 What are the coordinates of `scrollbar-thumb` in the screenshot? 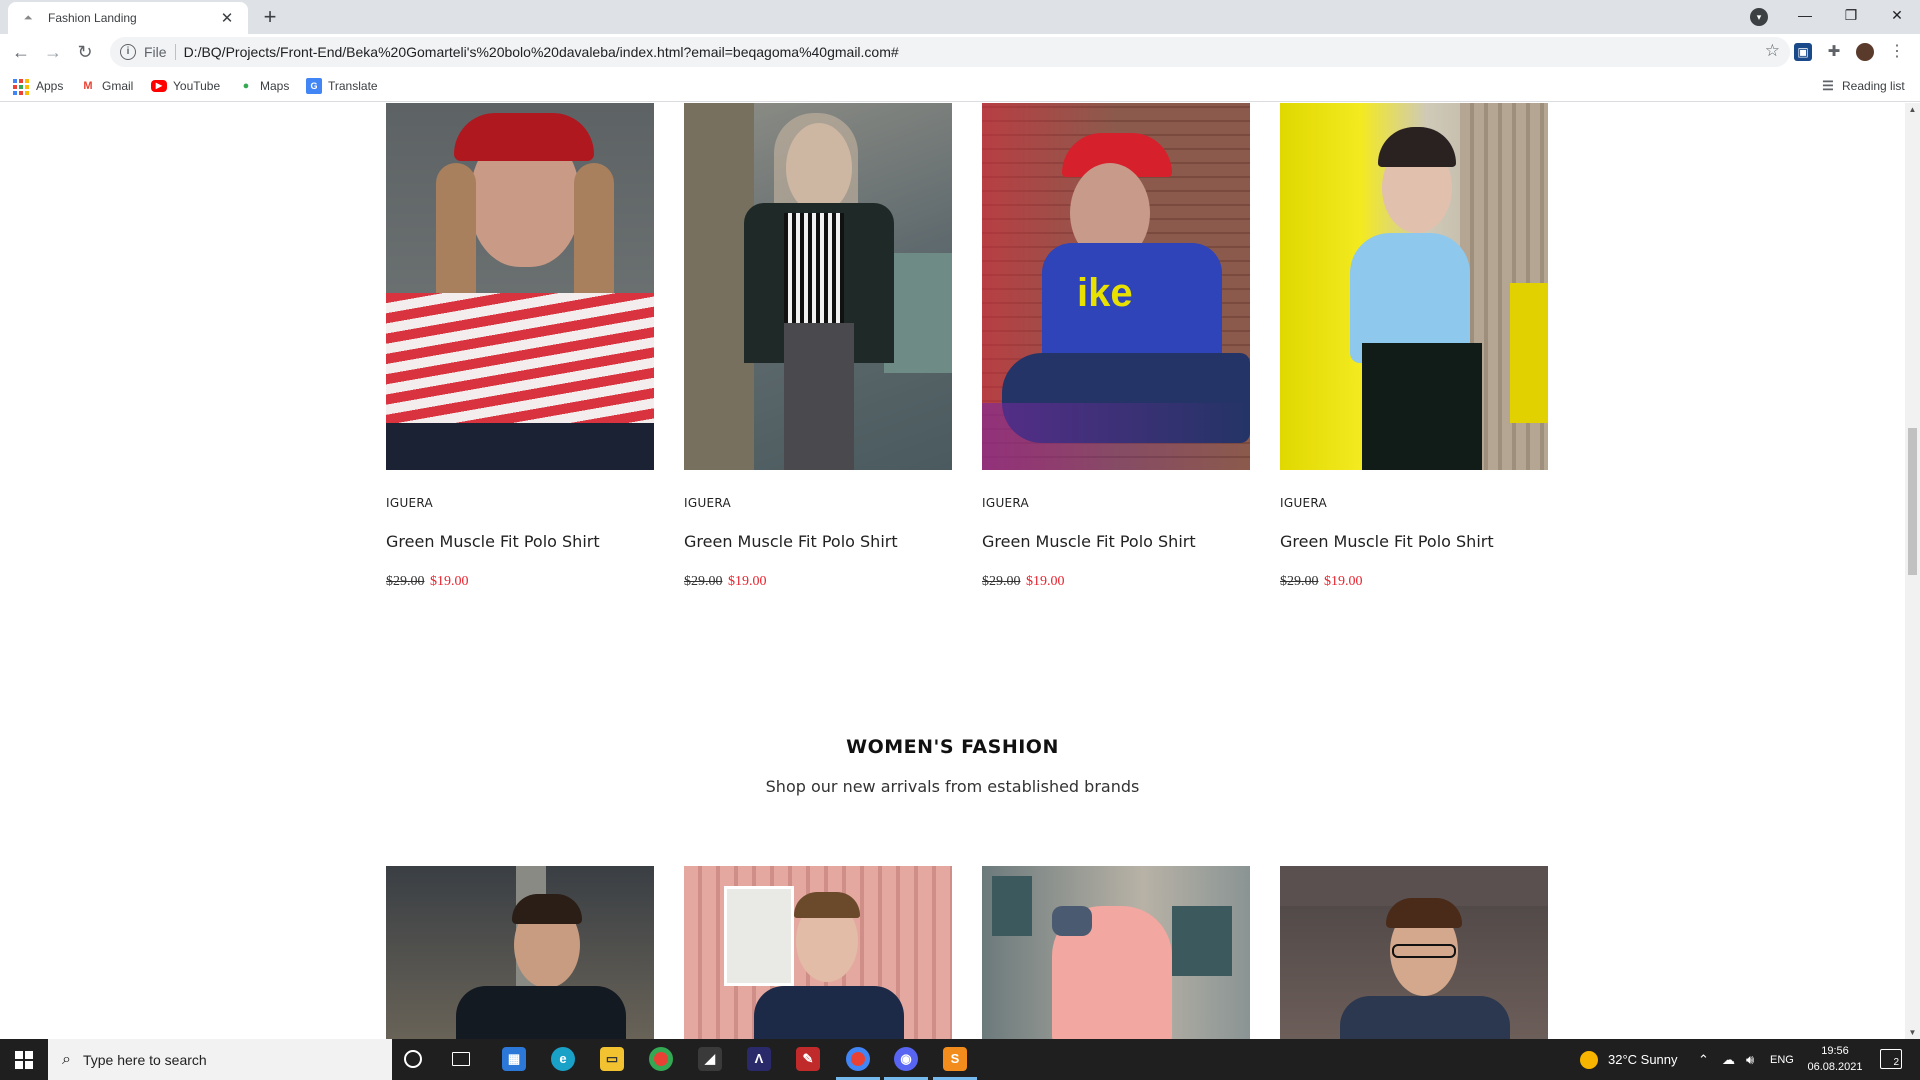 It's located at (1912, 501).